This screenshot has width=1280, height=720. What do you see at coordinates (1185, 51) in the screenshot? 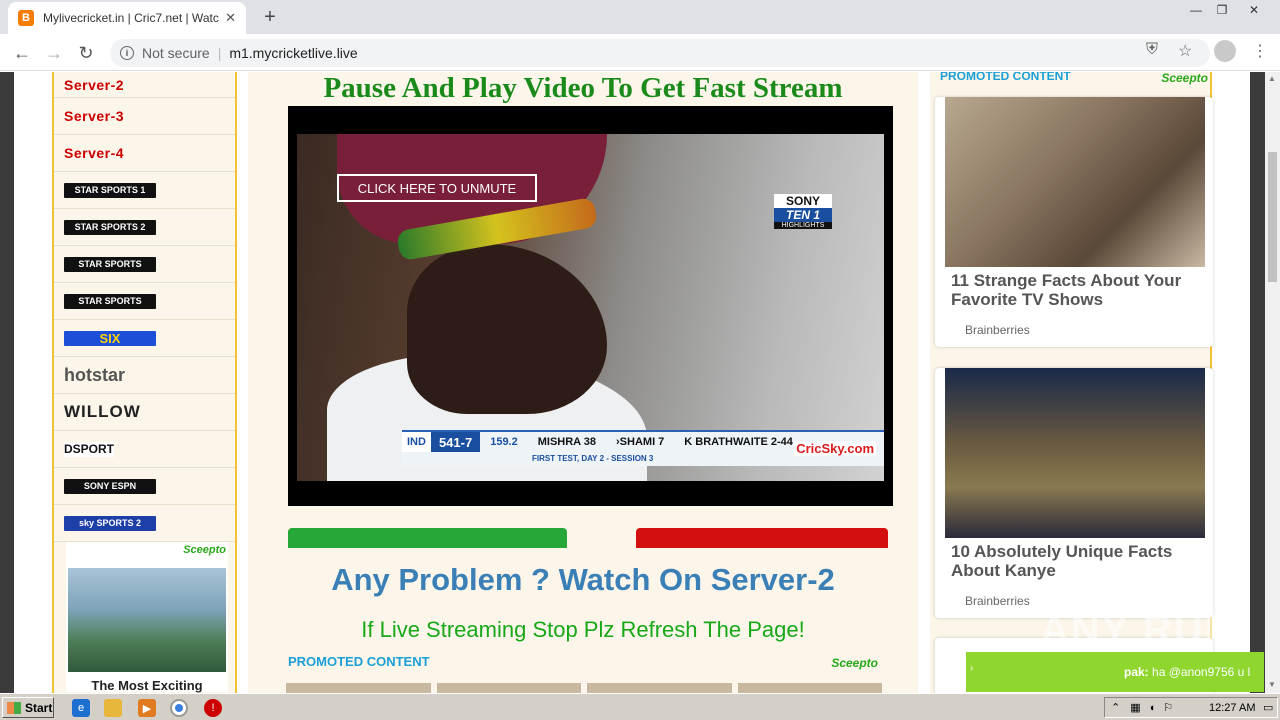
I see `bookmark-star-icon: ☆` at bounding box center [1185, 51].